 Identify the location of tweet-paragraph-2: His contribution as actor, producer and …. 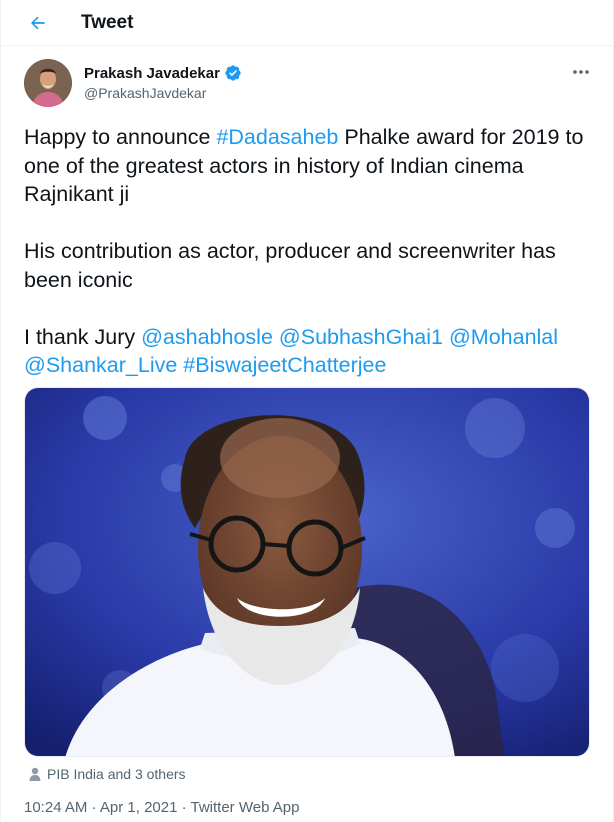
(290, 265).